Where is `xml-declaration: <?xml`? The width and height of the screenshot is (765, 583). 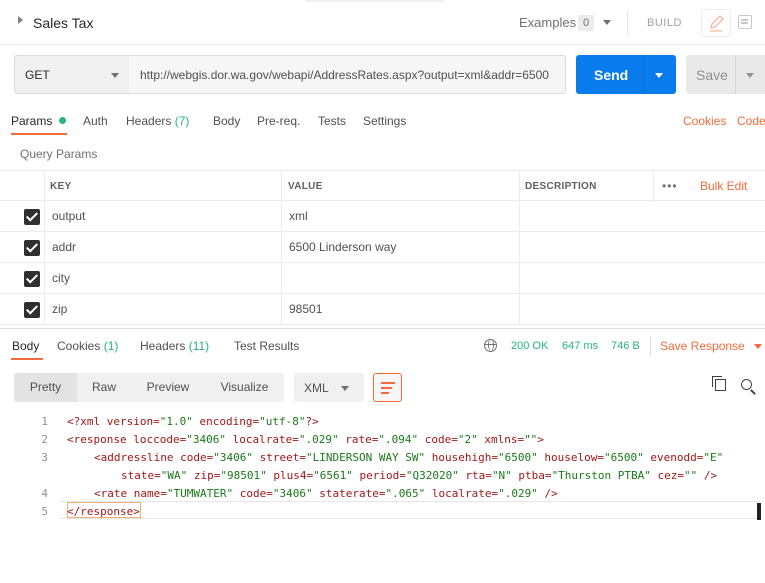
xml-declaration: <?xml is located at coordinates (84, 421).